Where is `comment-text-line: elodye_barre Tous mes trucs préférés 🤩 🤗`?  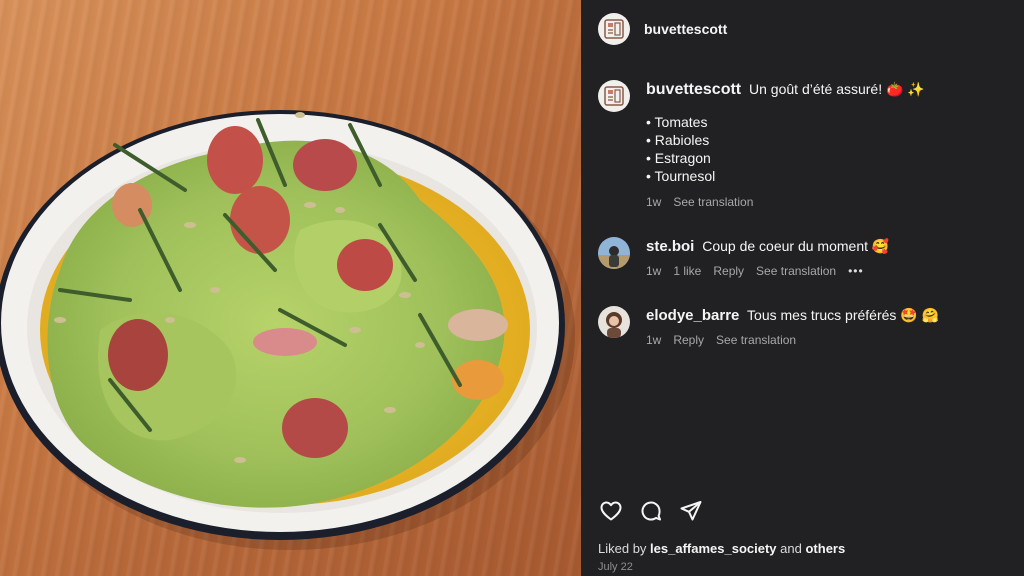
comment-text-line: elodye_barre Tous mes trucs préférés 🤩 🤗 is located at coordinates (792, 315).